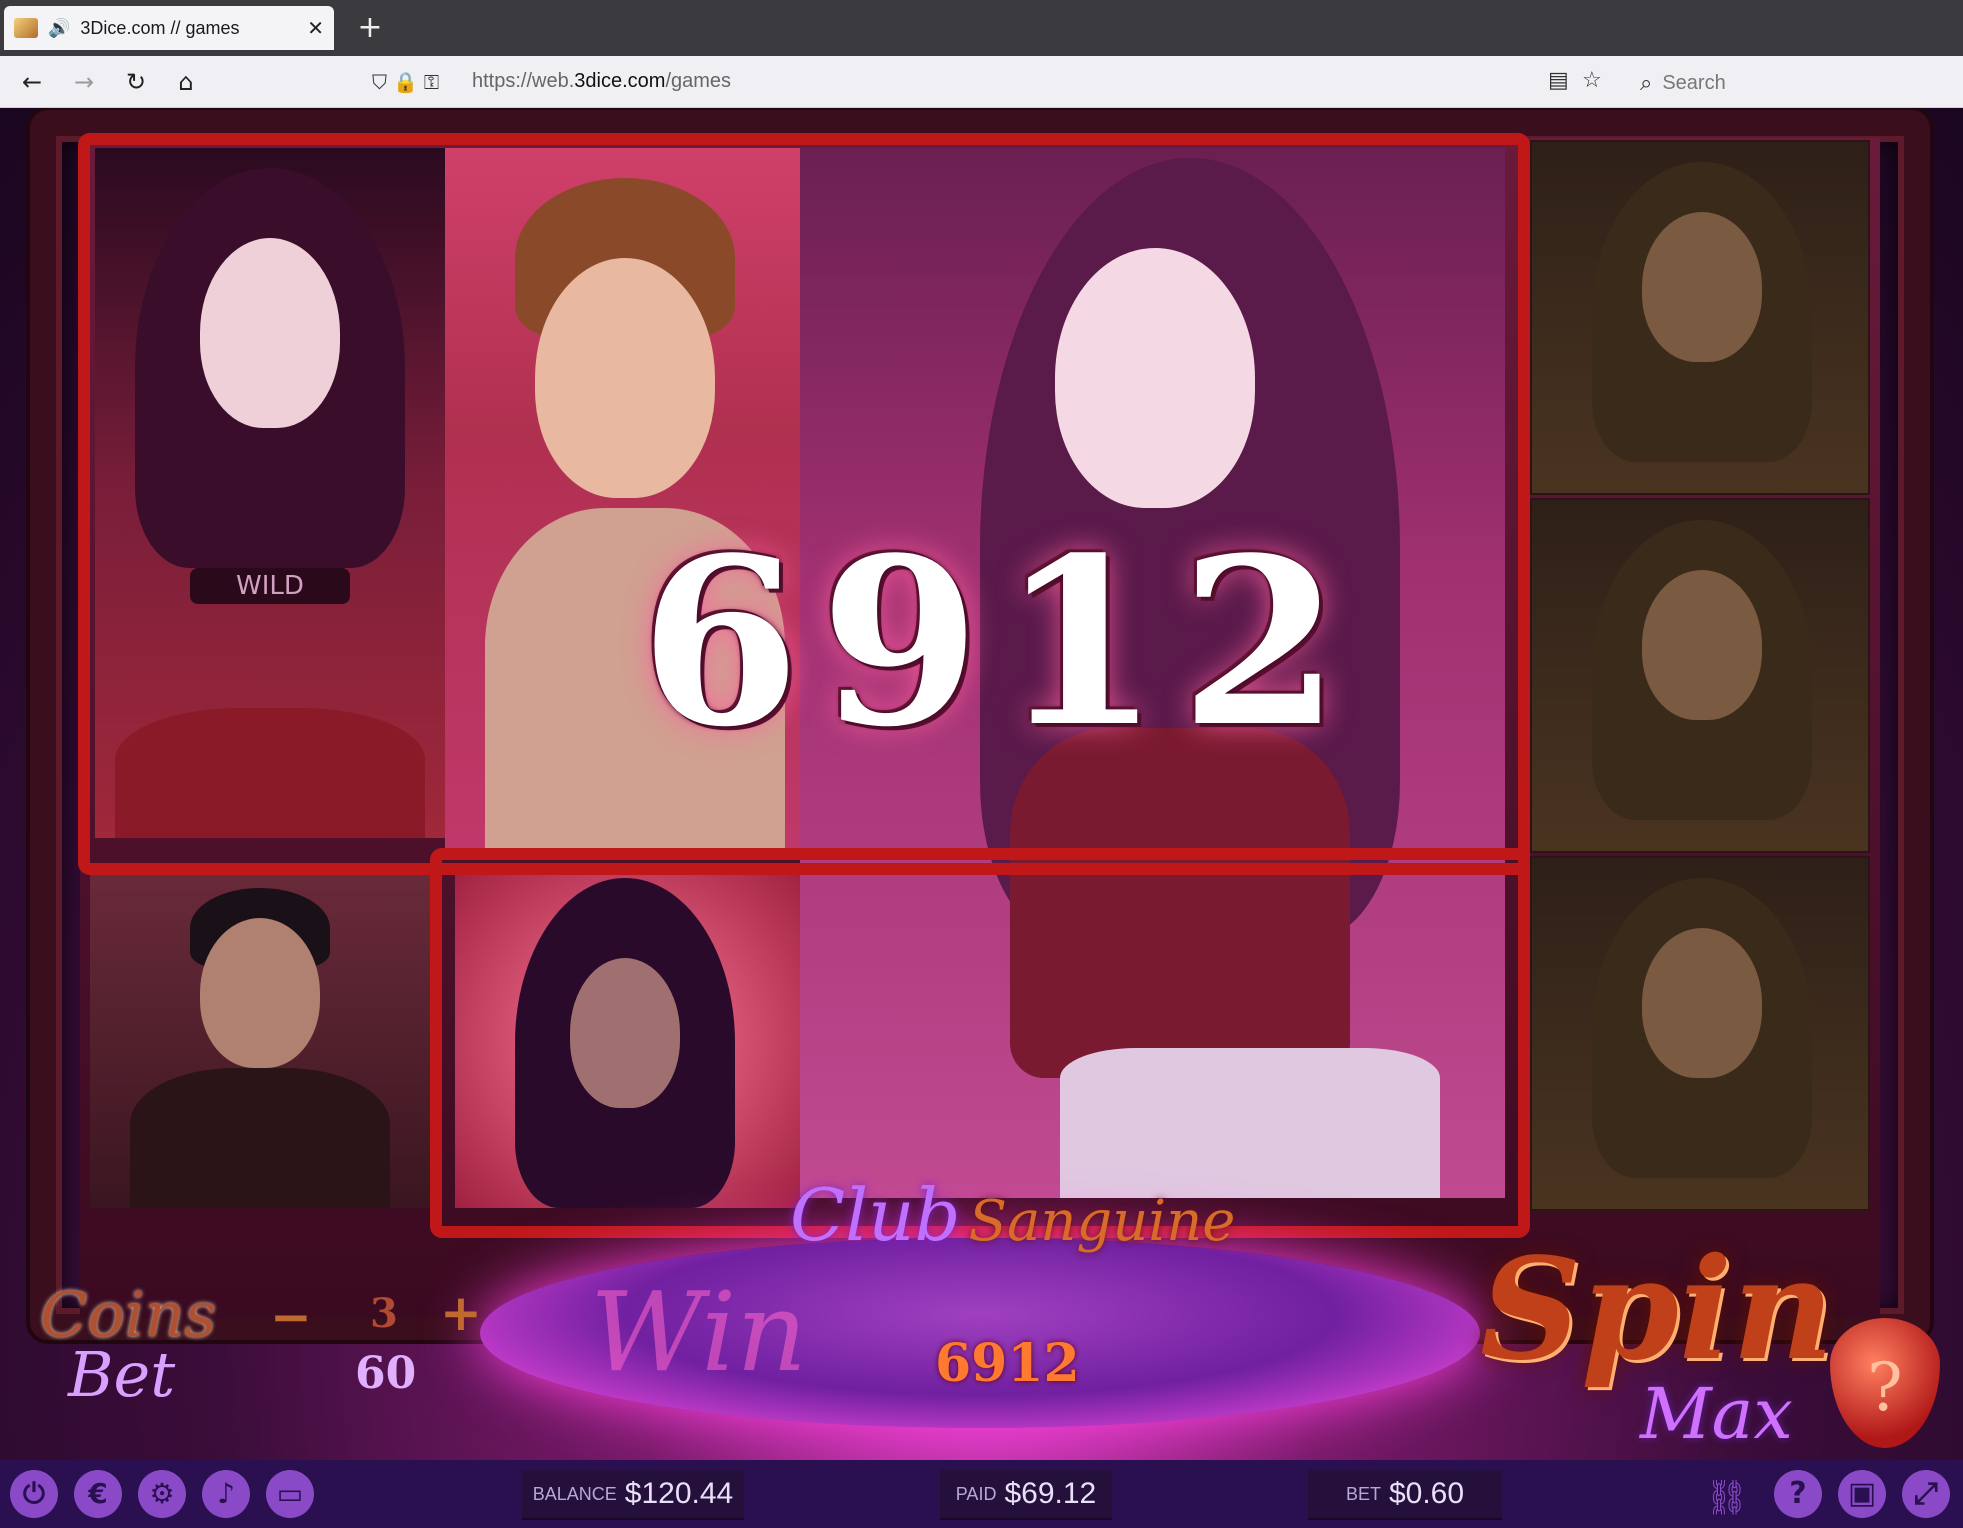 The image size is (1963, 1528). I want to click on back-button: ←, so click(32, 82).